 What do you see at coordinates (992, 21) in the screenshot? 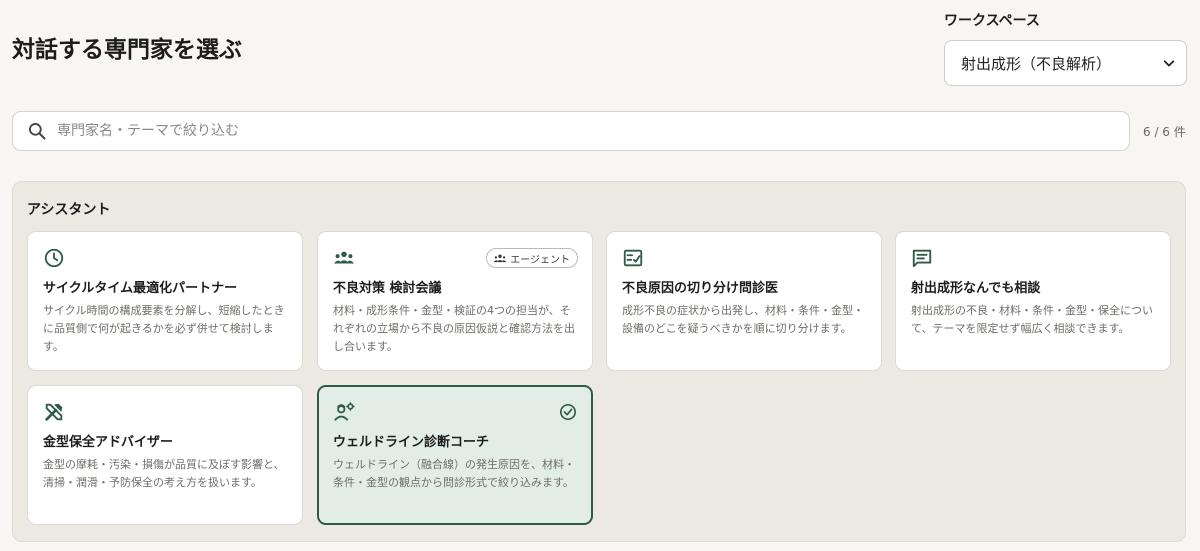
I see `workspace-label: ワークスペース` at bounding box center [992, 21].